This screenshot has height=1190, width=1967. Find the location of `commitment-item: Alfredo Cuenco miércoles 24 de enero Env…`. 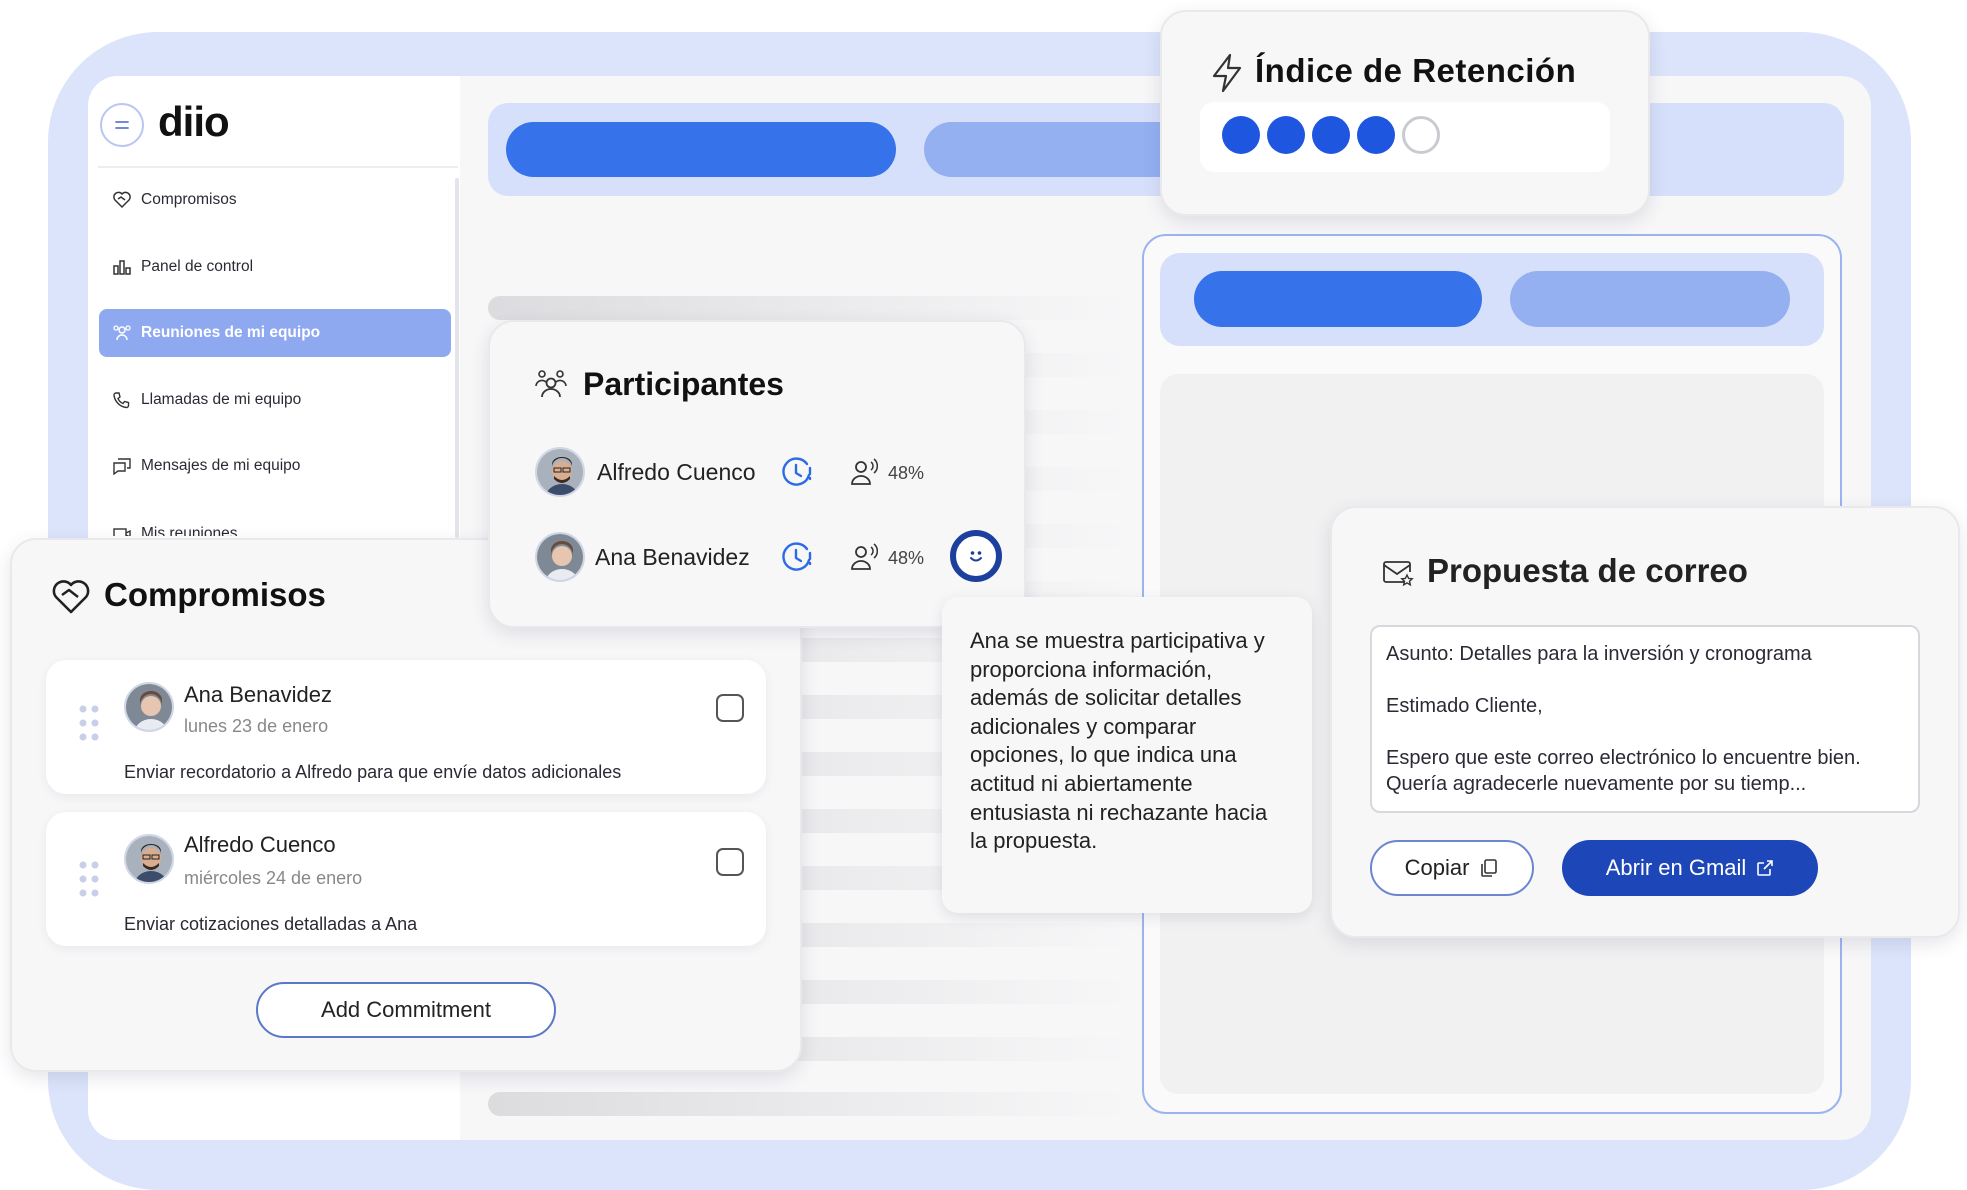

commitment-item: Alfredo Cuenco miércoles 24 de enero Env… is located at coordinates (406, 879).